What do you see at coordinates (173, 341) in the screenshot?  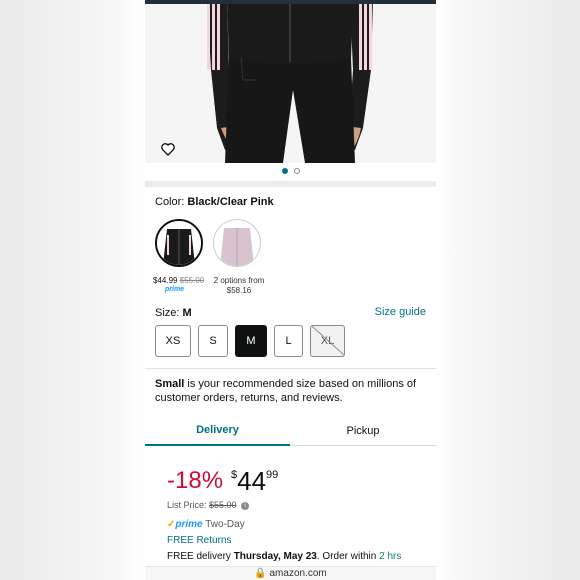 I see `size-option-xs: XS` at bounding box center [173, 341].